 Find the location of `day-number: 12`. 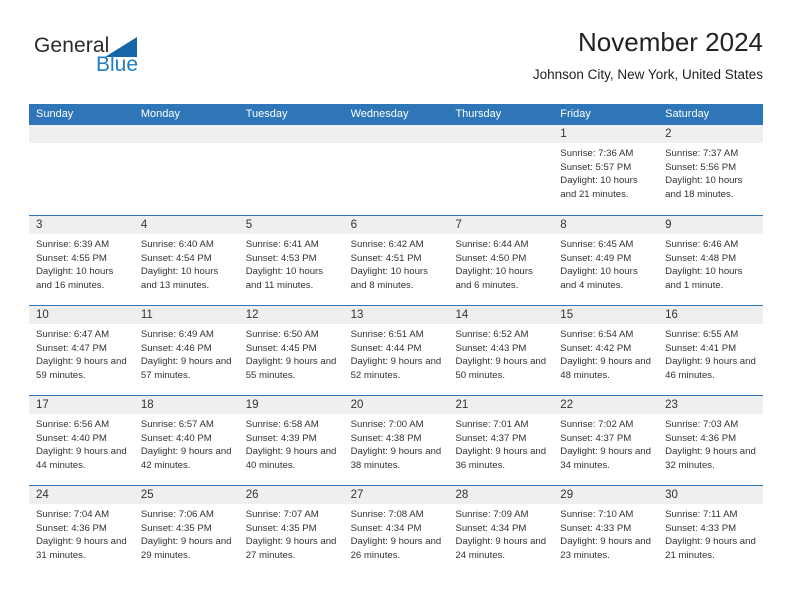

day-number: 12 is located at coordinates (291, 315).